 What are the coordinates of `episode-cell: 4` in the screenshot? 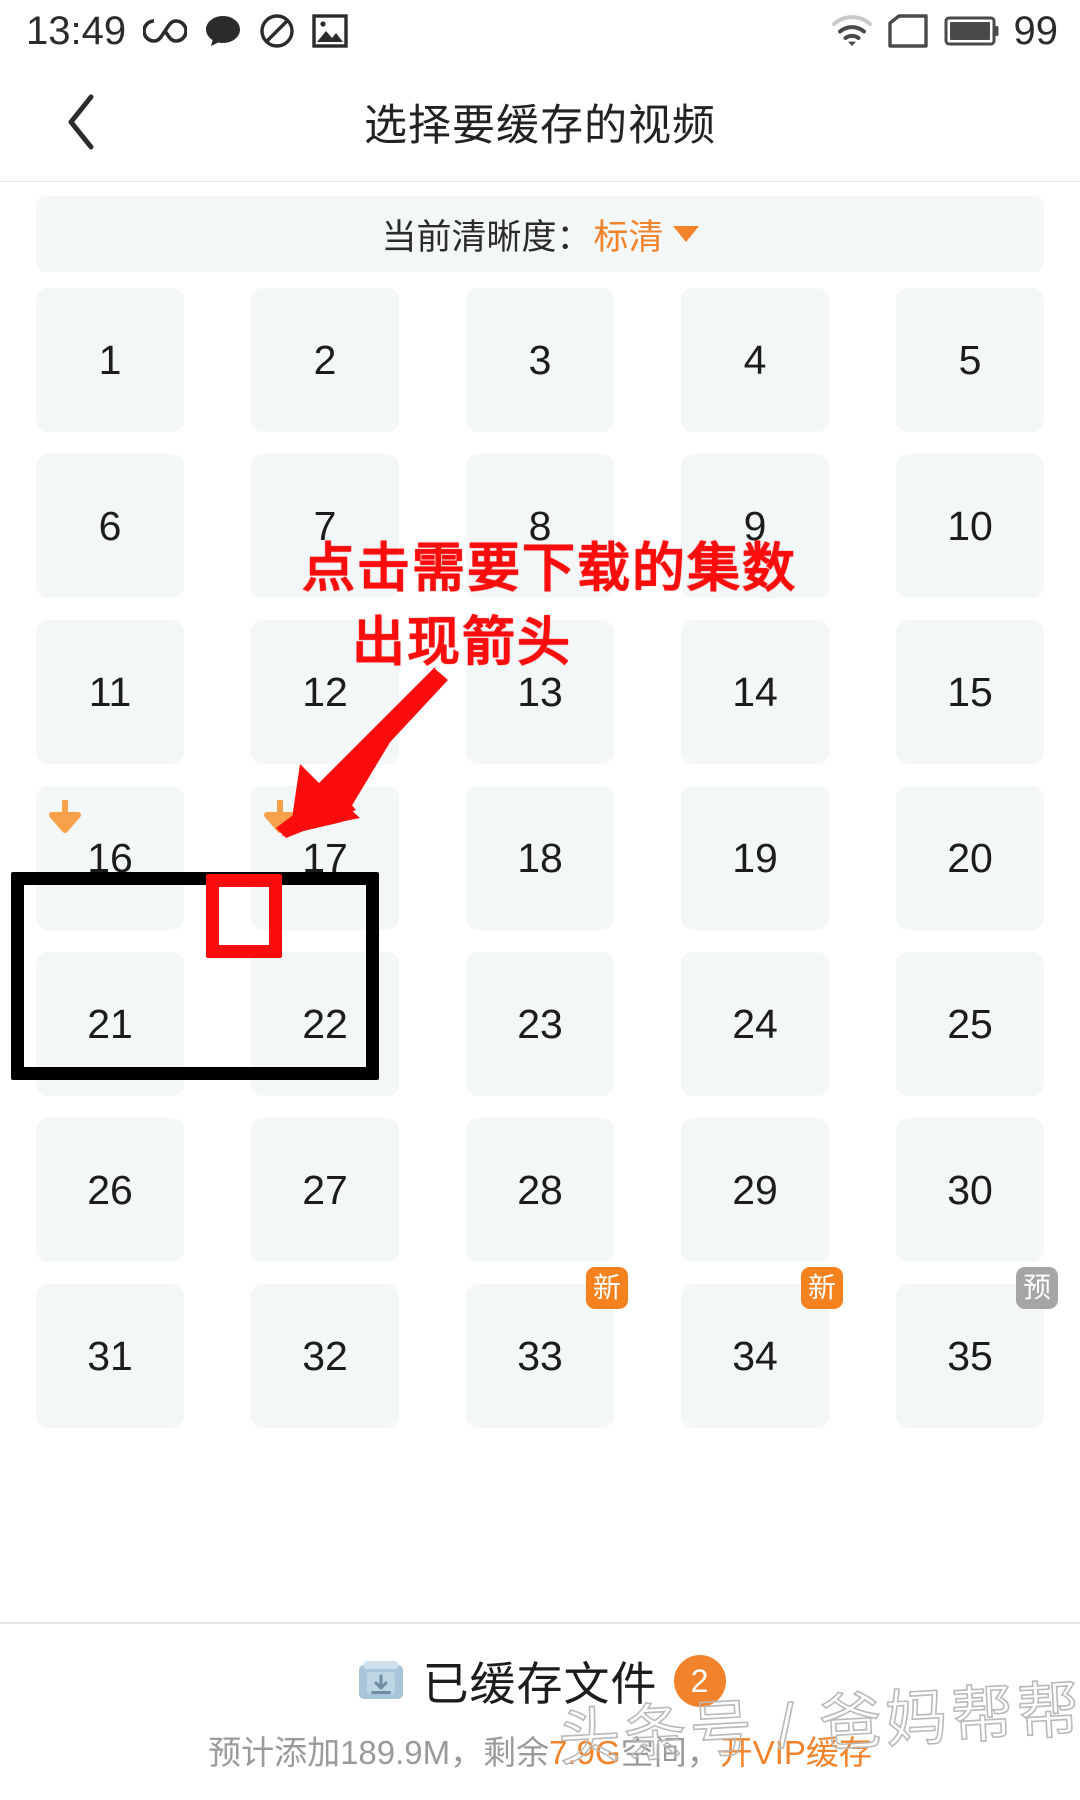 It's located at (755, 360).